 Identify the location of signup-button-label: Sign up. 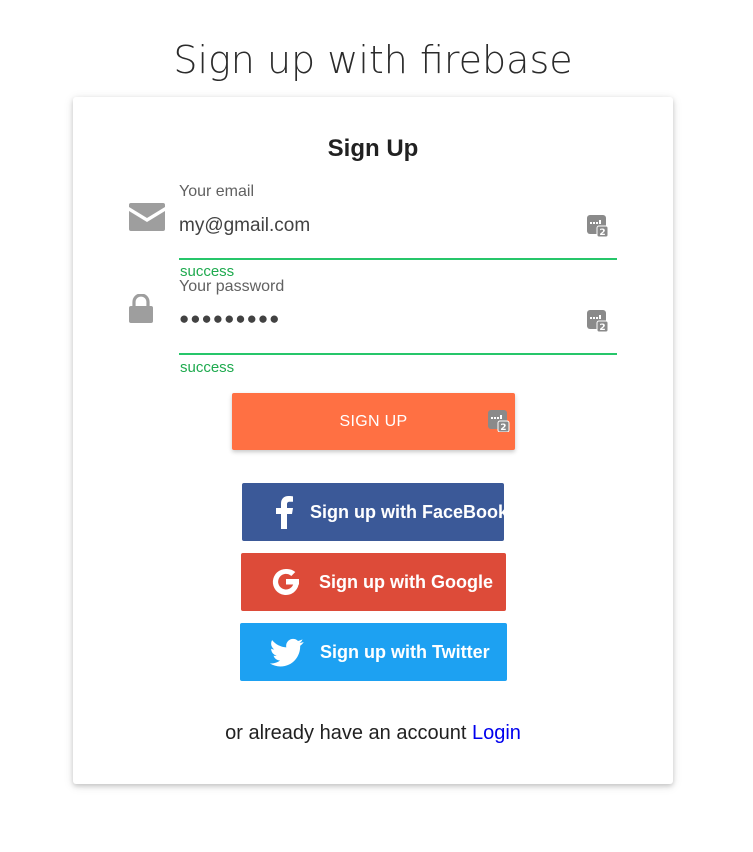
(373, 421).